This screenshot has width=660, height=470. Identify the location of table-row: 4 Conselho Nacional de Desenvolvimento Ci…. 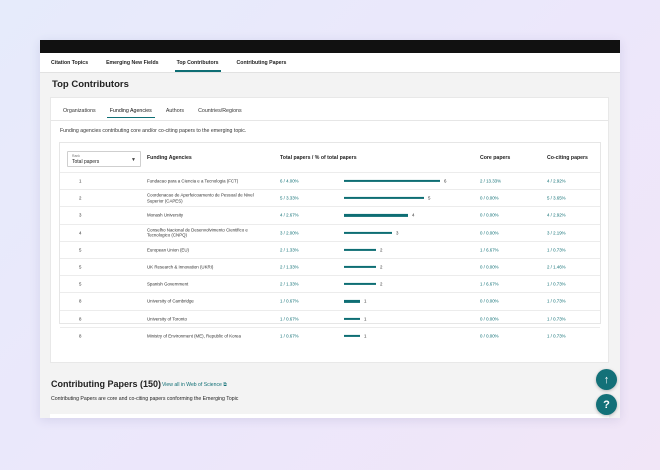
(330, 232).